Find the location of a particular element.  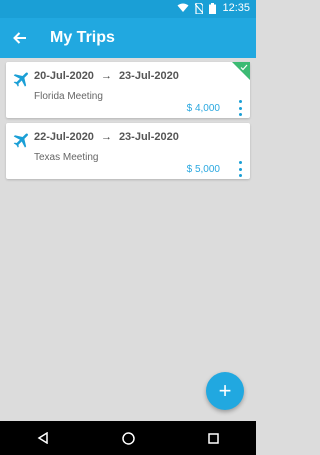

back-button is located at coordinates (20, 38).